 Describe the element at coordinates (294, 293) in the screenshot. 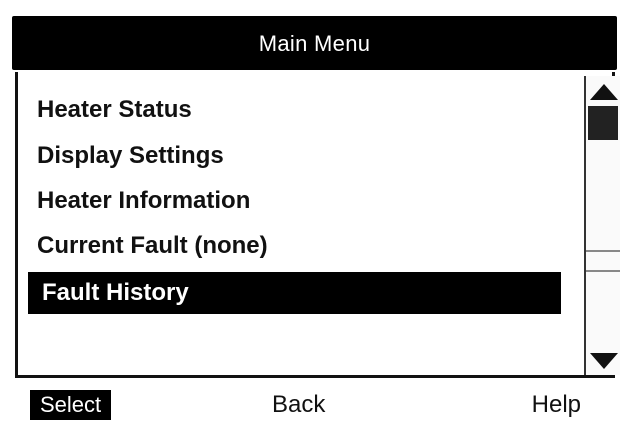

I see `menu-item-fault-history: Fault History` at that location.